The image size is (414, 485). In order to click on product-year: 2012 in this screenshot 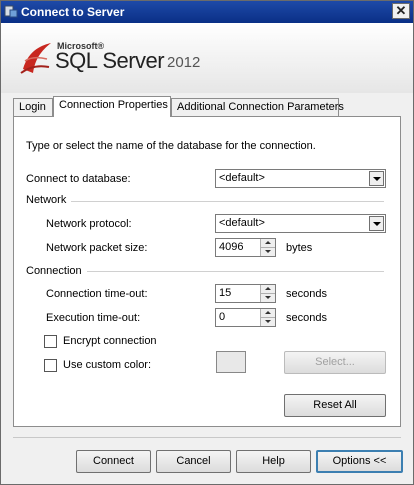, I will do `click(184, 62)`.